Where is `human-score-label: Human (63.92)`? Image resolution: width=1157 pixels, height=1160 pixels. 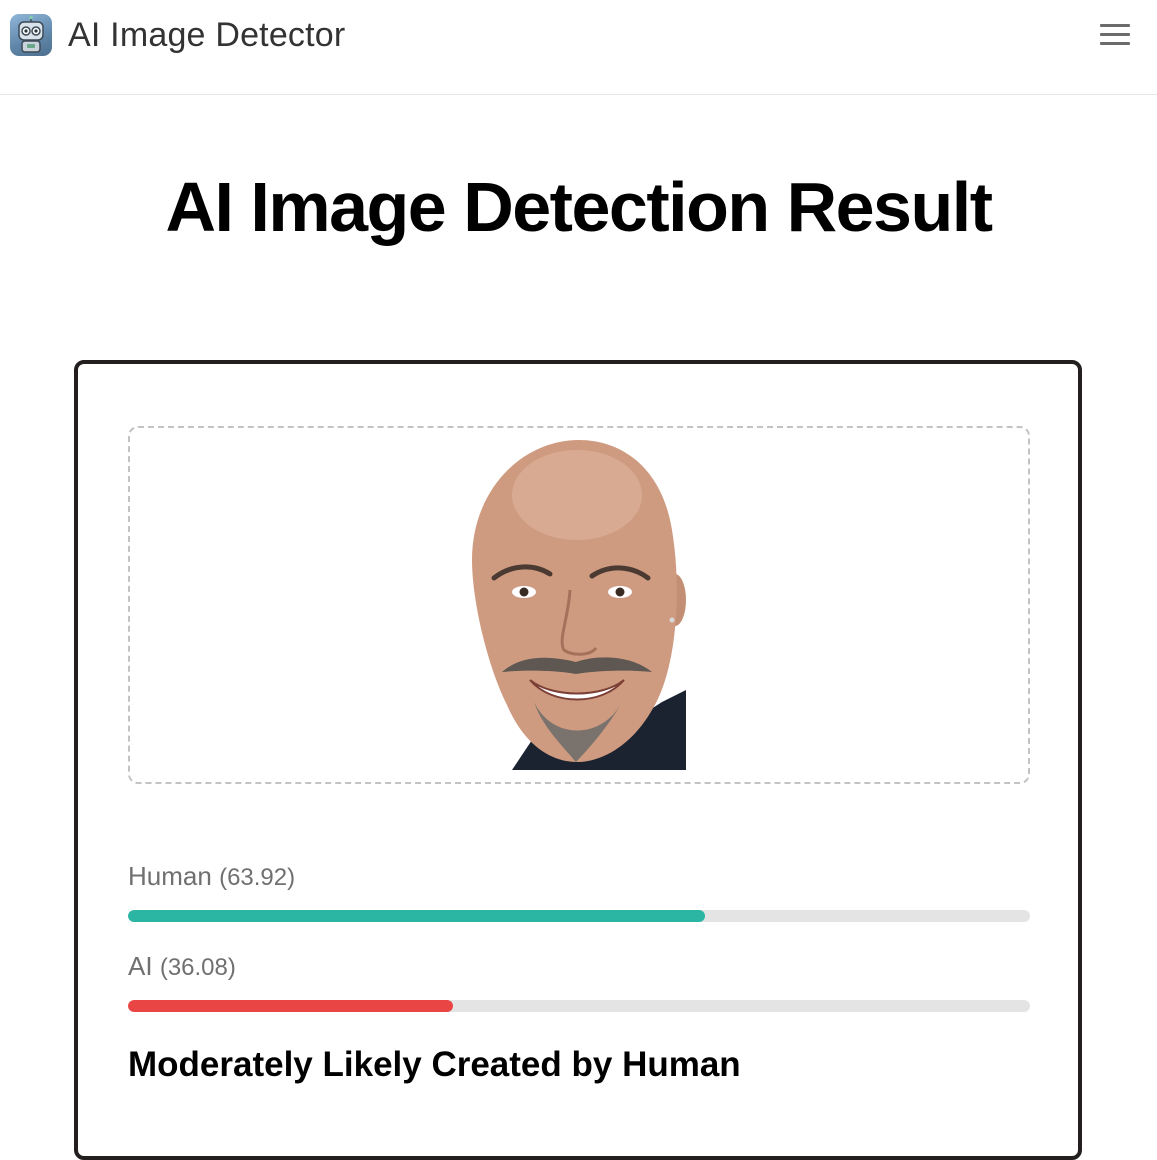
human-score-label: Human (63.92) is located at coordinates (211, 877).